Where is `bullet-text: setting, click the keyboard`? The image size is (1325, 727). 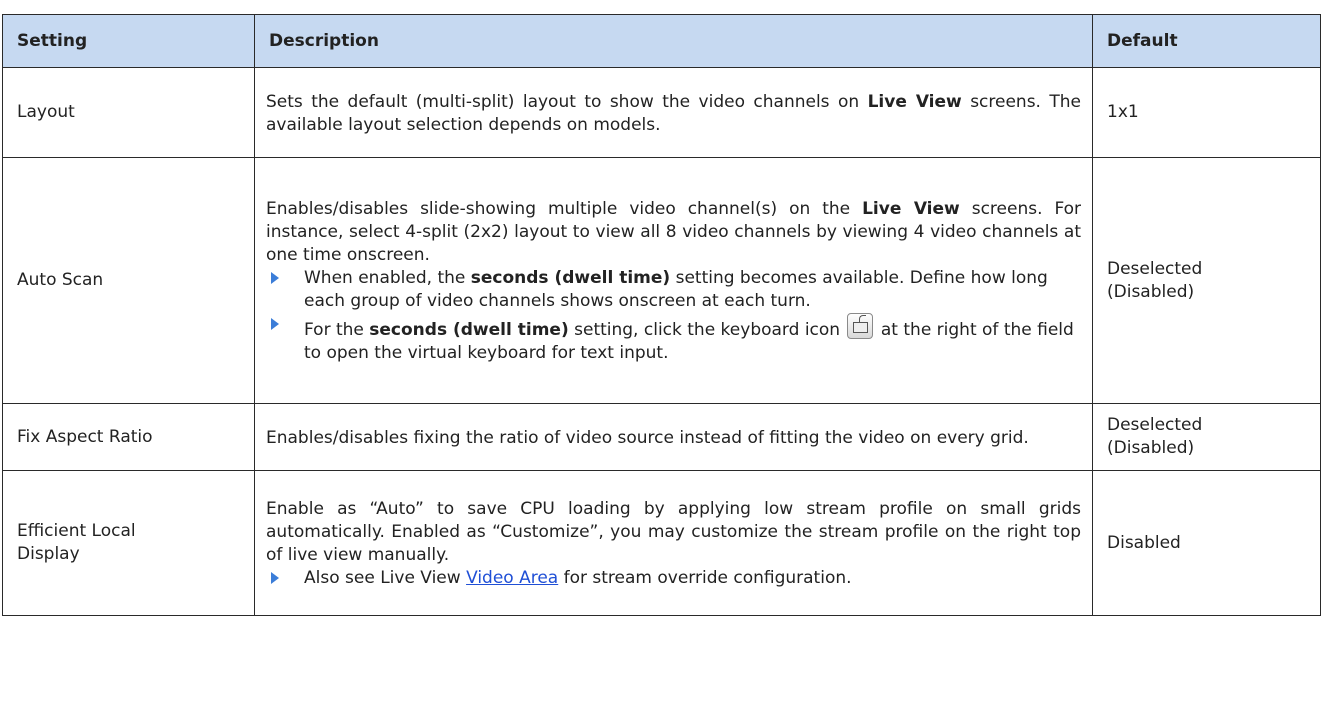
bullet-text: setting, click the keyboard is located at coordinates (687, 330).